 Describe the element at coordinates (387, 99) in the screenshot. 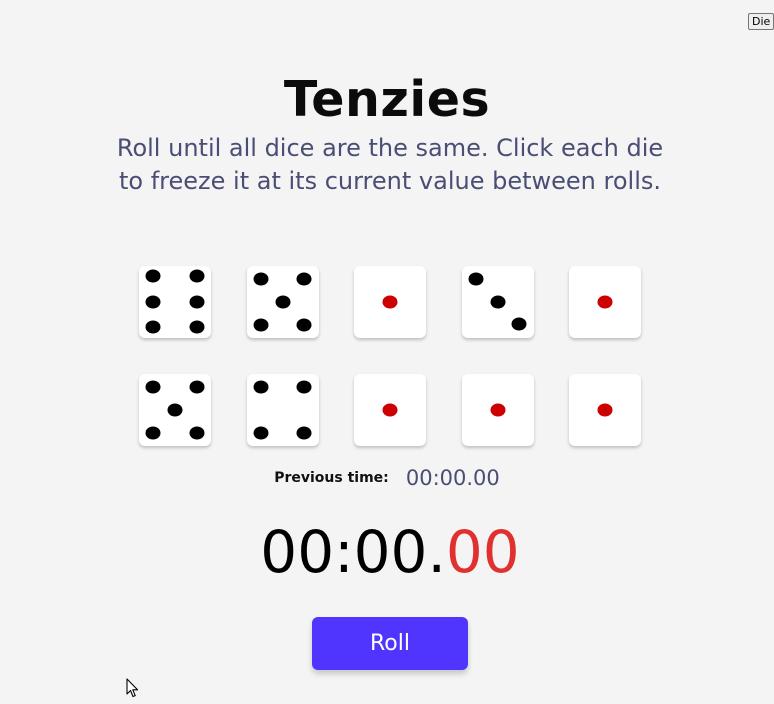

I see `page-title: Tenzies` at that location.